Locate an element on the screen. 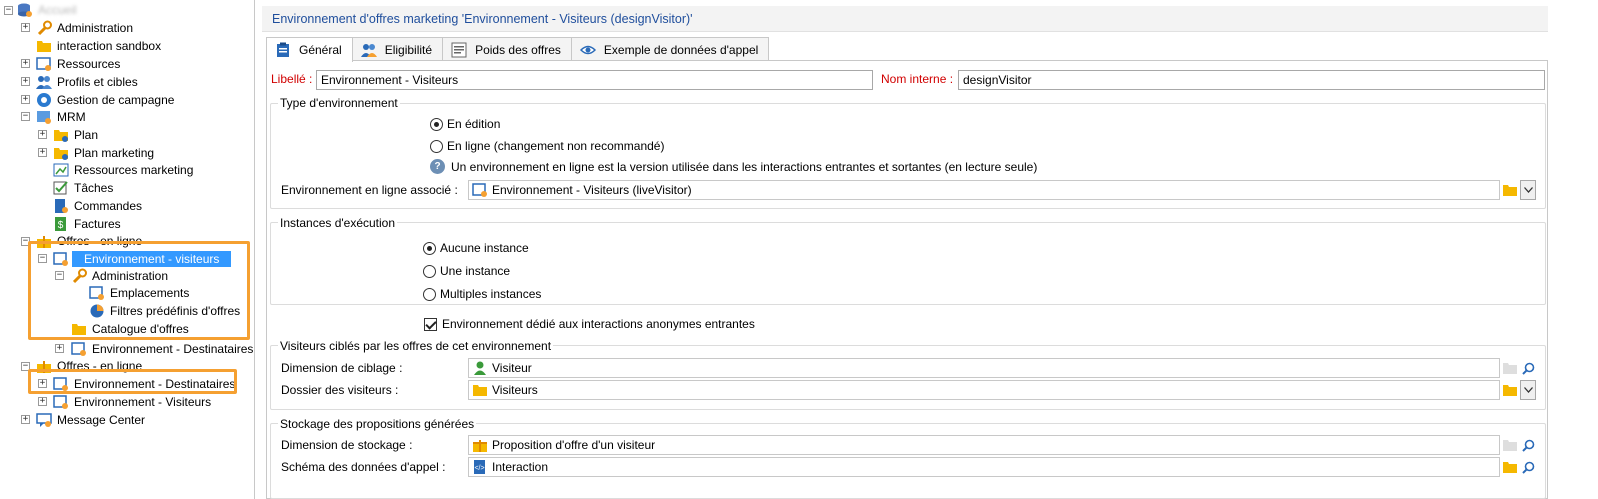 This screenshot has width=1598, height=499. instances-title: Instances d'exécution is located at coordinates (338, 223).